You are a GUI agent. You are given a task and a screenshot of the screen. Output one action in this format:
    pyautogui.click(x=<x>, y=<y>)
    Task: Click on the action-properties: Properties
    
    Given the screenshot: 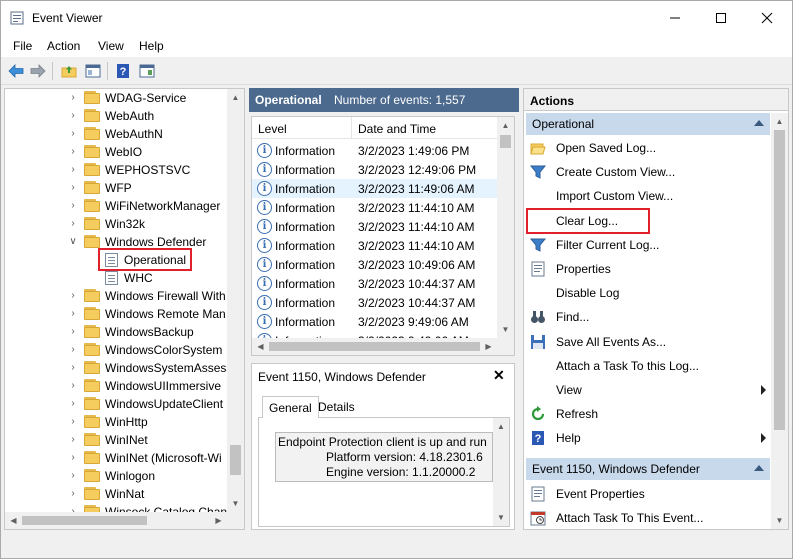 What is the action you would take?
    pyautogui.click(x=648, y=269)
    